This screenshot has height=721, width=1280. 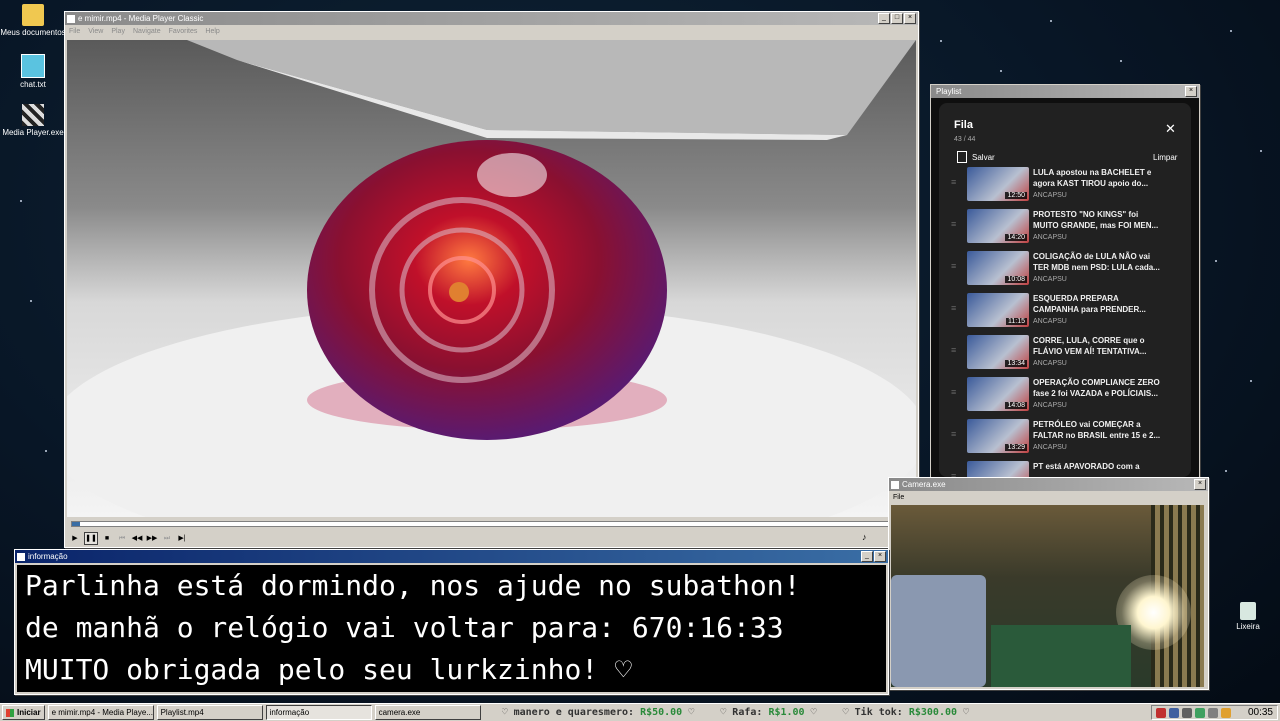 I want to click on playback-controls: ▶ ❚❚ ■ ⏮ ◀◀ ▶▶ ⏭ ▶|, so click(x=130, y=538).